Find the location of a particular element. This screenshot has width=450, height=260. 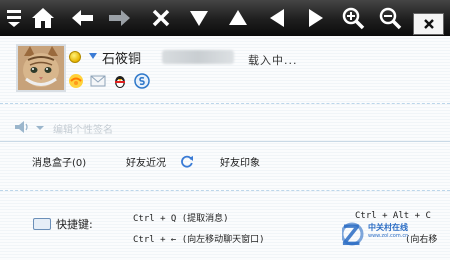

qzone-icon is located at coordinates (76, 81).